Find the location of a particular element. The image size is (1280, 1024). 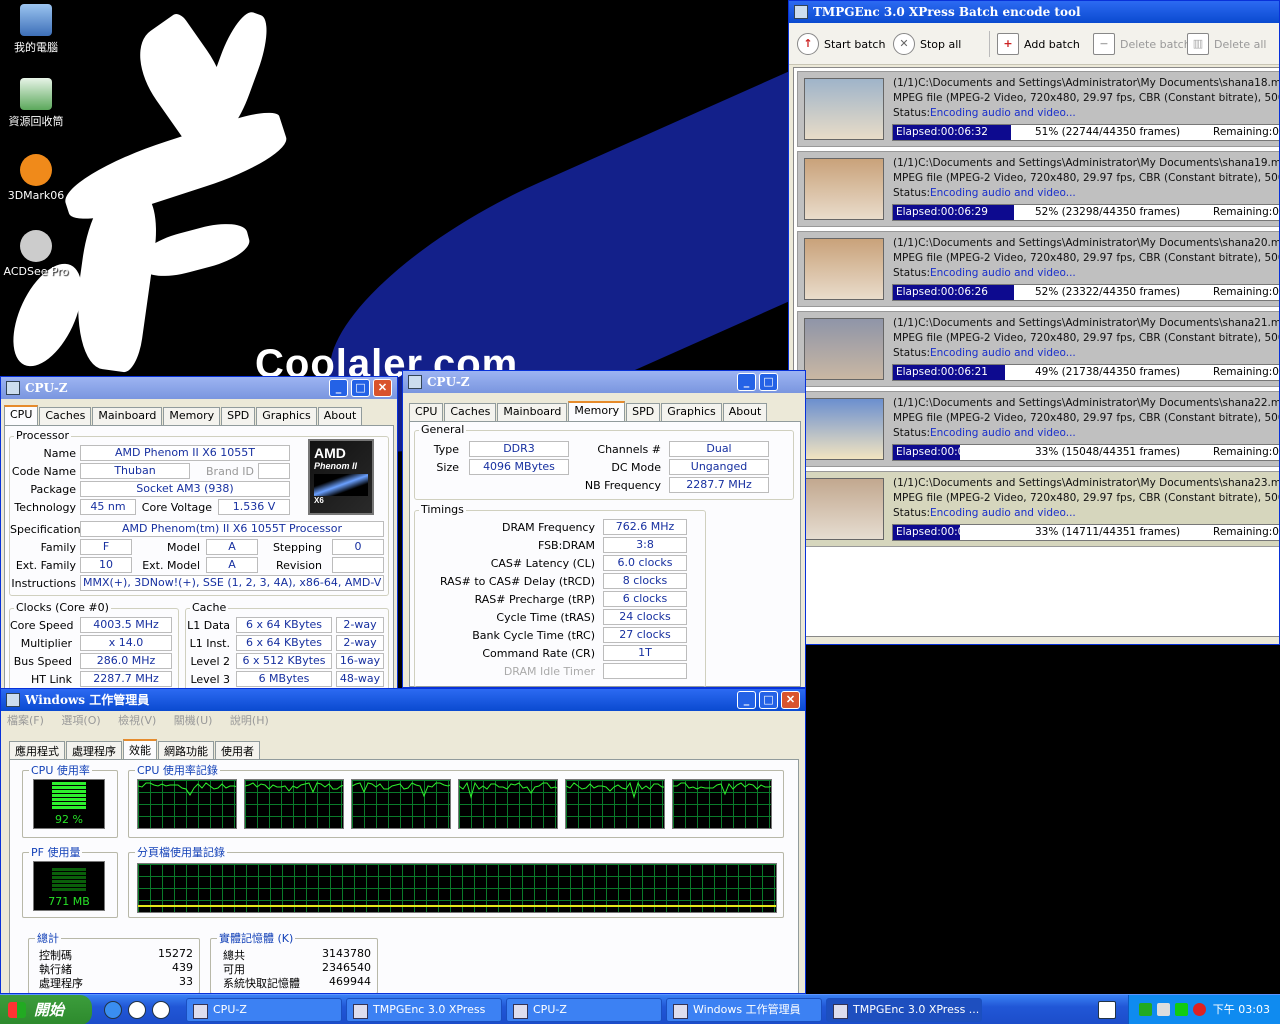

desktop-icon-recycle-bin: 資源回收筒 is located at coordinates (36, 103).